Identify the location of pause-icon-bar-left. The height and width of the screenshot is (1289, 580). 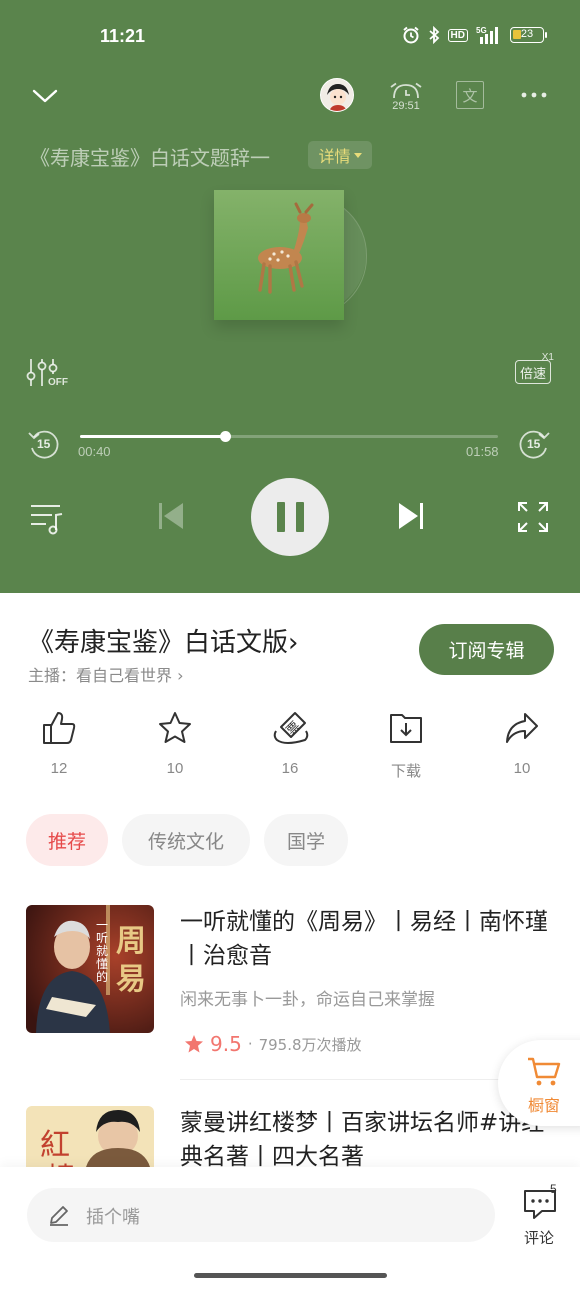
(280, 517).